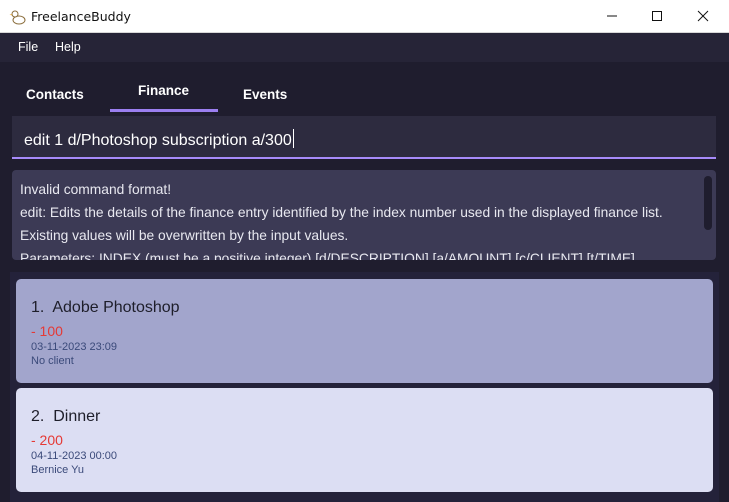  Describe the element at coordinates (55, 94) in the screenshot. I see `tab-contacts: Contacts` at that location.